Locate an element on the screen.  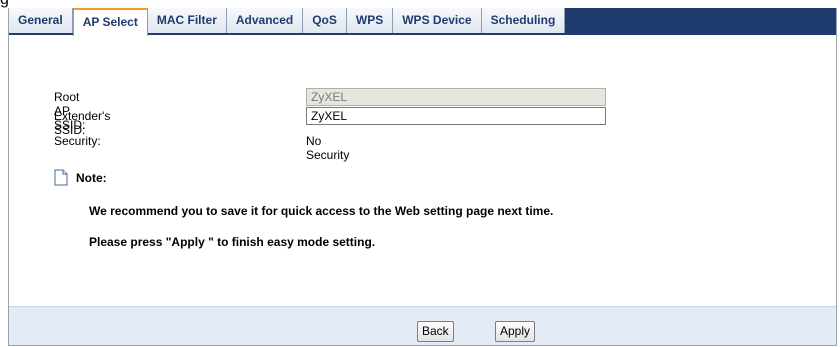
button-bar: Back Apply is located at coordinates (422, 325).